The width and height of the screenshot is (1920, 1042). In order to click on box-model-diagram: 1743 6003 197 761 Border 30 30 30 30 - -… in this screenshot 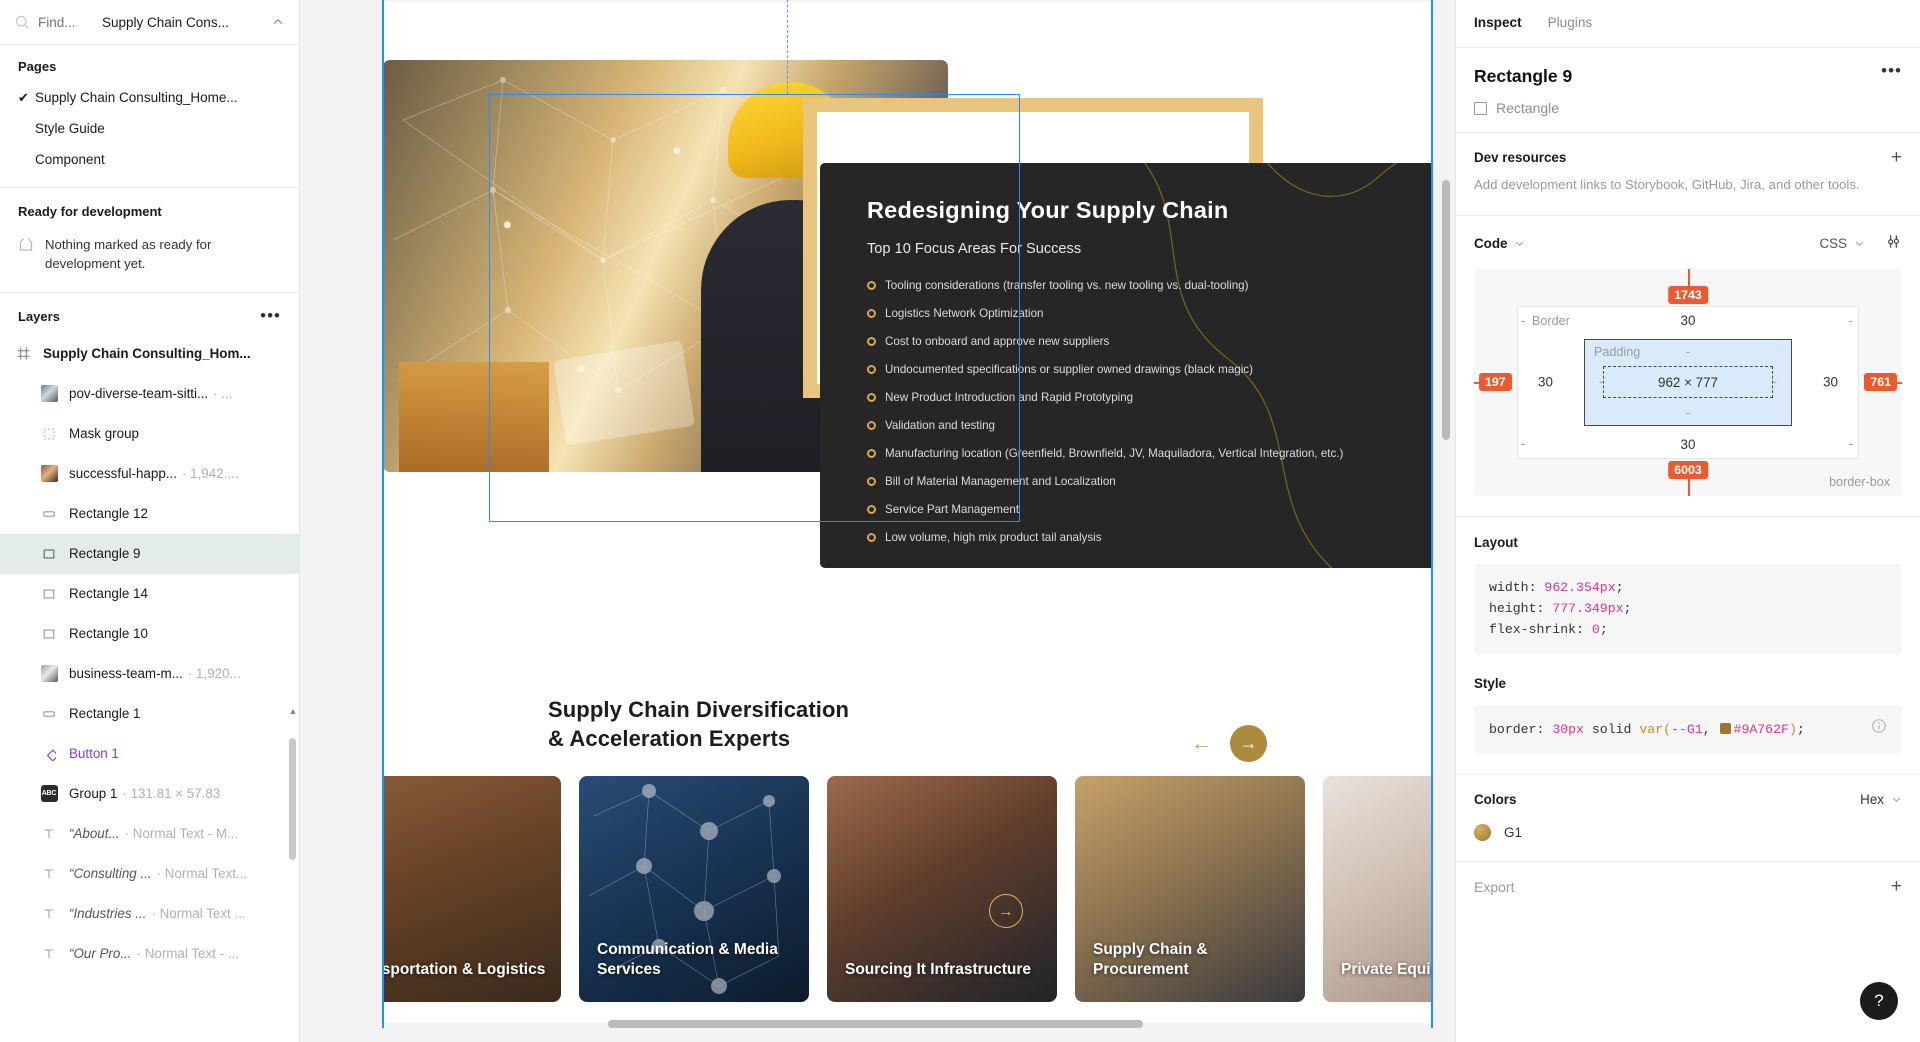, I will do `click(1688, 382)`.